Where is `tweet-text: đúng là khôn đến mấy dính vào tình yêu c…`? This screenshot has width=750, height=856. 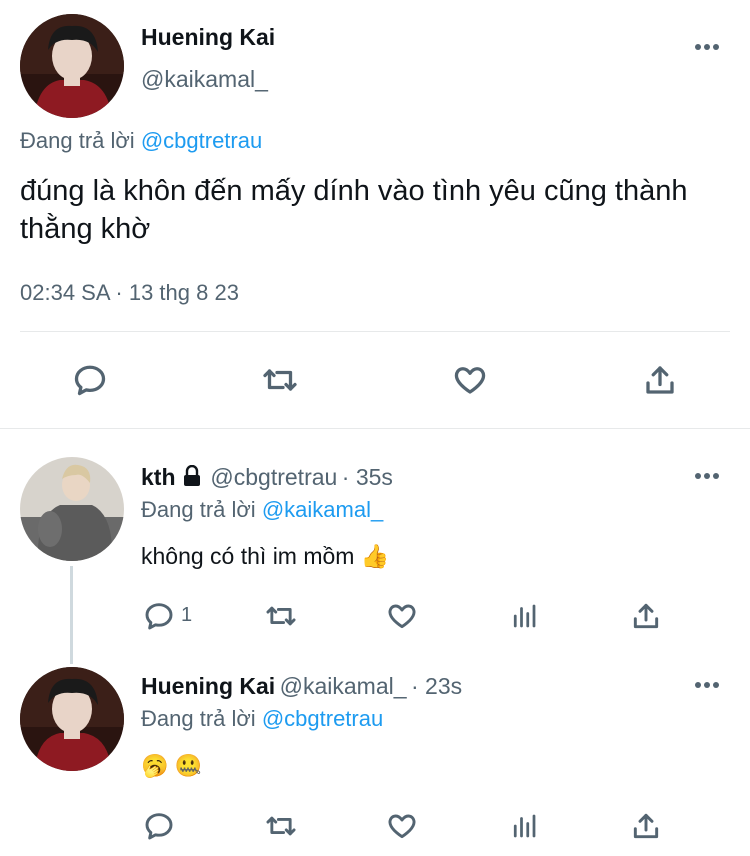 tweet-text: đúng là khôn đến mấy dính vào tình yêu c… is located at coordinates (354, 210).